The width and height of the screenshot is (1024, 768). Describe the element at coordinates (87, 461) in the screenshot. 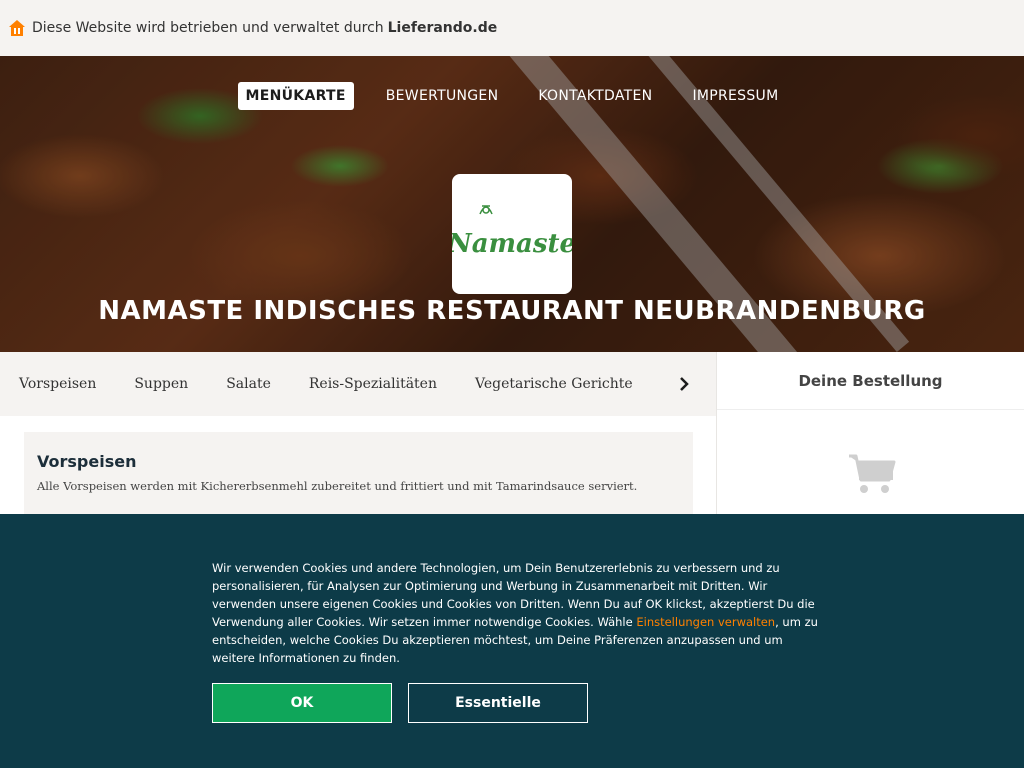

I see `section-title: Vorspeisen` at that location.